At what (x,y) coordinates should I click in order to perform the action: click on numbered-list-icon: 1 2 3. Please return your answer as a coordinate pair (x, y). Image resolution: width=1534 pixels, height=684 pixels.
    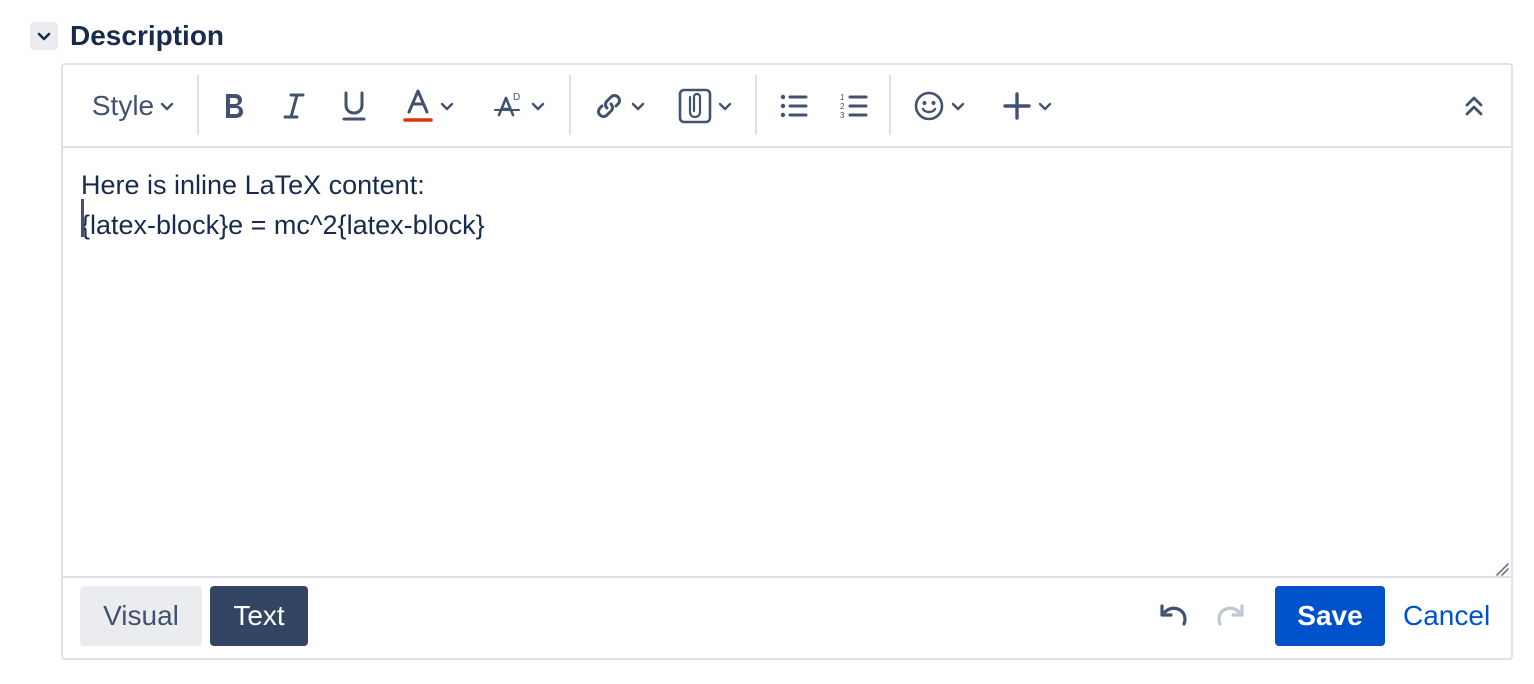
    Looking at the image, I should click on (854, 106).